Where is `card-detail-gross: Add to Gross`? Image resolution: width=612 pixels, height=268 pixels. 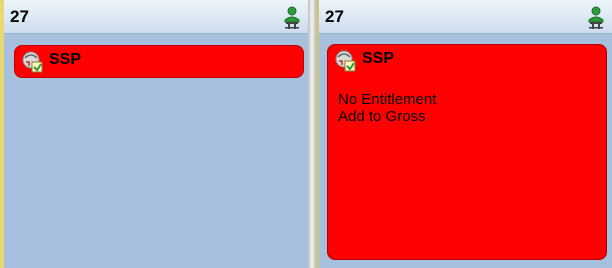 card-detail-gross: Add to Gross is located at coordinates (382, 116).